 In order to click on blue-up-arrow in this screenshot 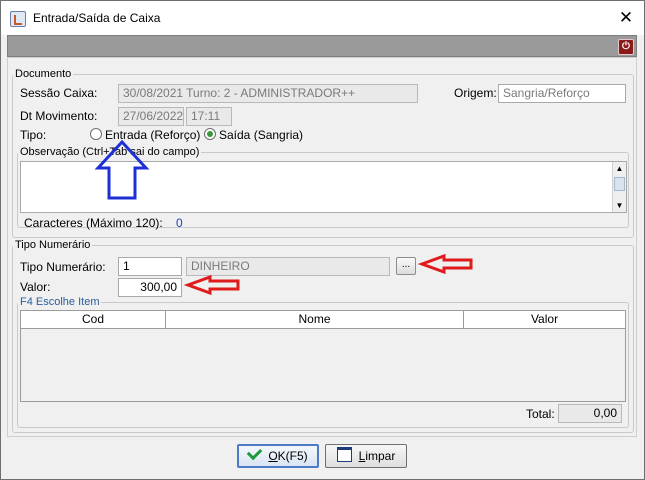, I will do `click(122, 169)`.